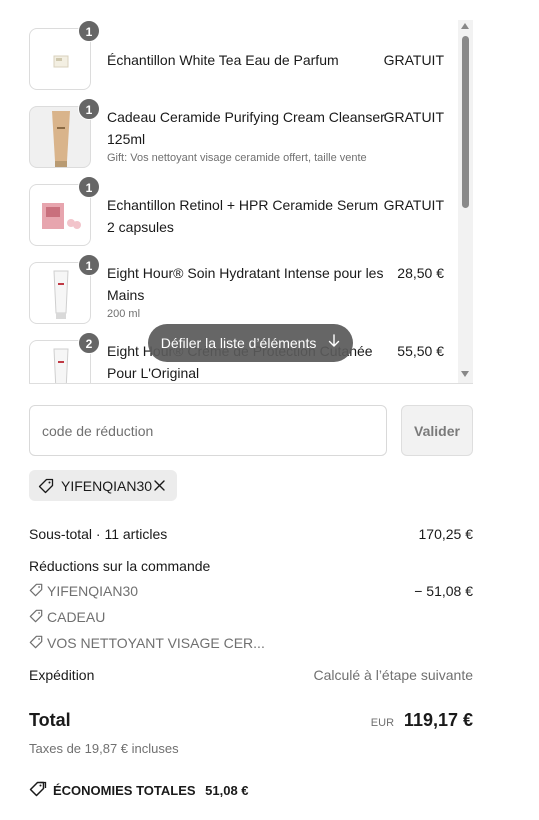 The height and width of the screenshot is (820, 539). What do you see at coordinates (251, 675) in the screenshot?
I see `shipping-row: Expédition Calculé à l’étape suivante` at bounding box center [251, 675].